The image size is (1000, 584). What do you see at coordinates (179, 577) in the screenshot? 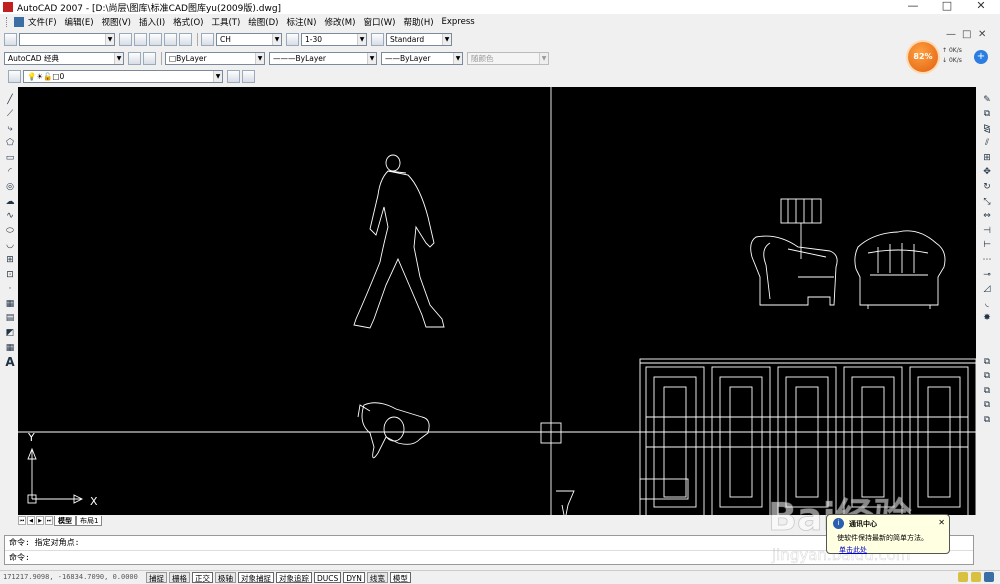
I see `grid-toggle: 栅格` at bounding box center [179, 577].